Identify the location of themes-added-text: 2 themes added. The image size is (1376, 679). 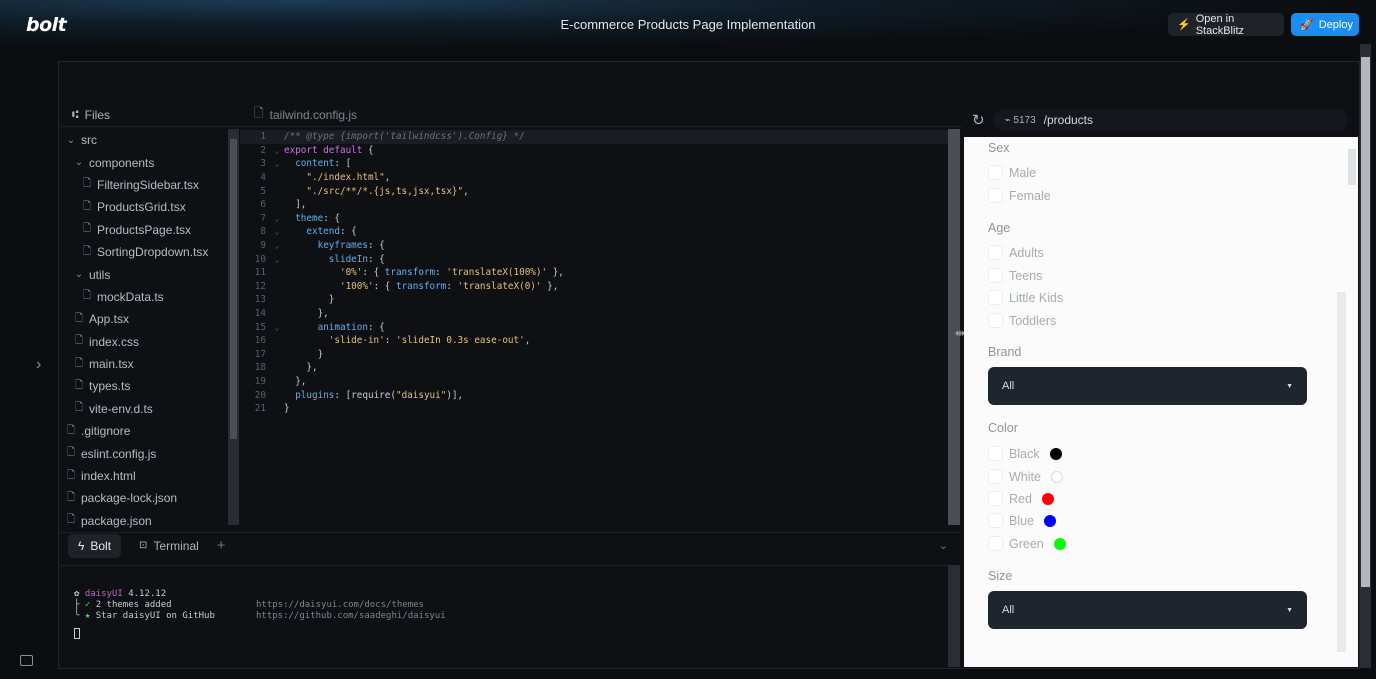
(133, 605).